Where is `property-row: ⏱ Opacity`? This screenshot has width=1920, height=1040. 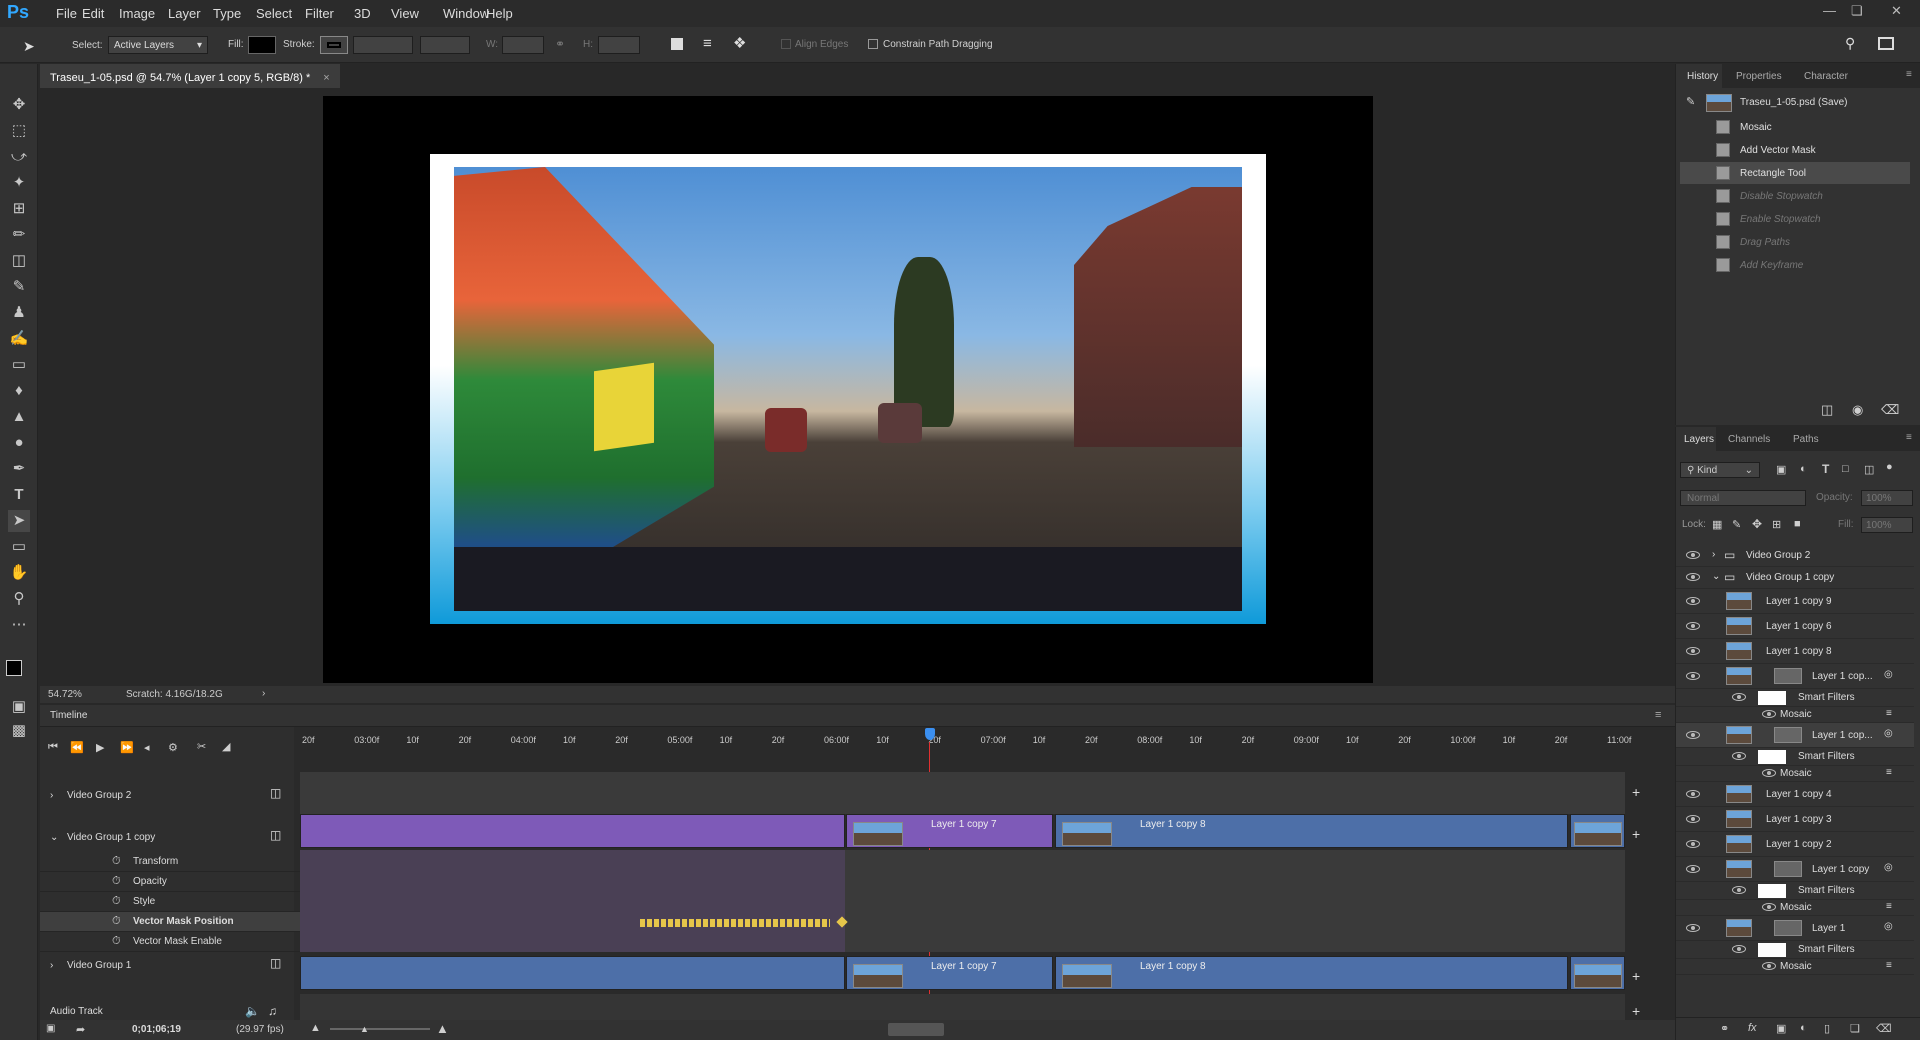
property-row: ⏱ Opacity is located at coordinates (170, 882).